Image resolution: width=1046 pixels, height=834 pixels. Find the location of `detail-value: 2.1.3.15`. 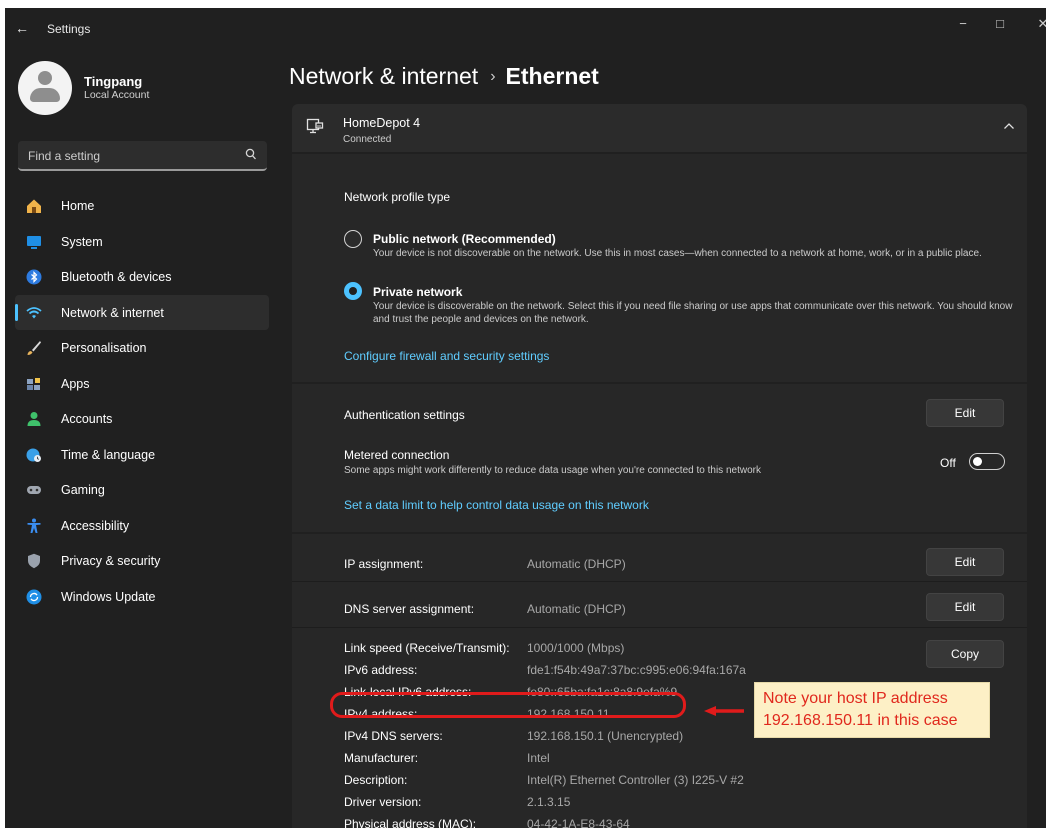

detail-value: 2.1.3.15 is located at coordinates (549, 802).